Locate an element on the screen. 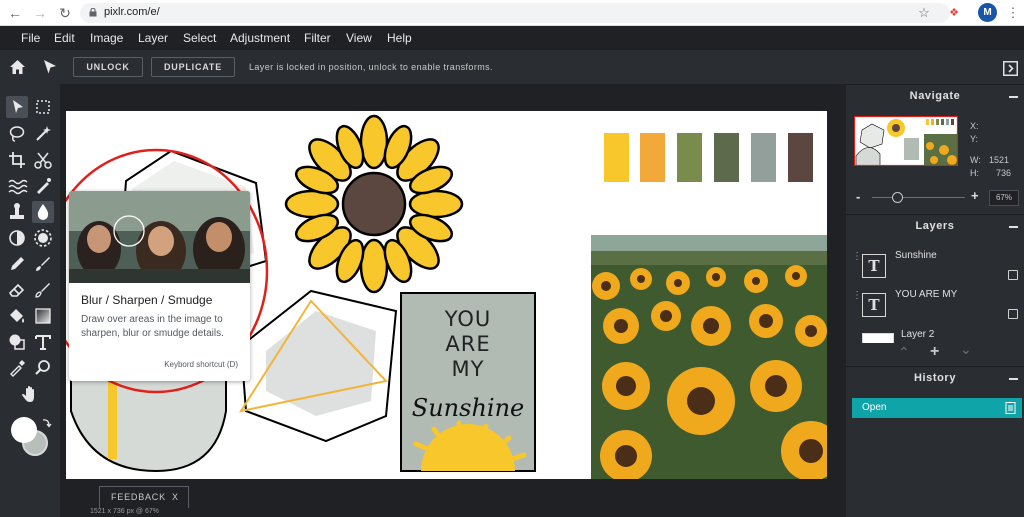 This screenshot has width=1024, height=517. move-layer-up-icon: ⌃ is located at coordinates (904, 352).